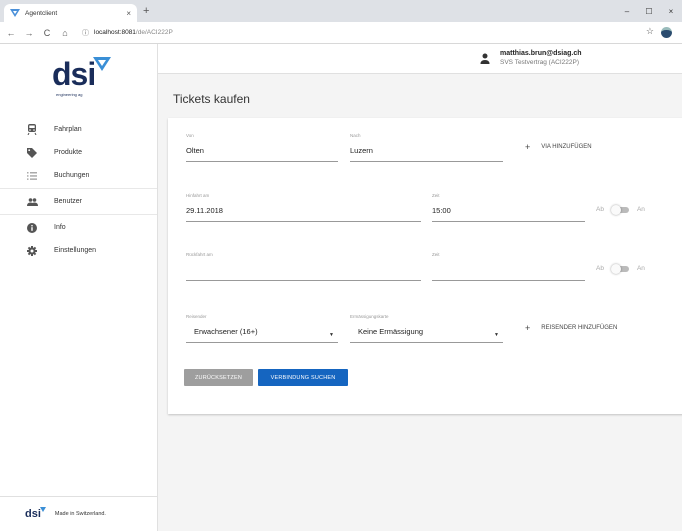 The image size is (682, 531). I want to click on outbound-date-field: Hinfahrt am 29.11.2018, so click(303, 207).